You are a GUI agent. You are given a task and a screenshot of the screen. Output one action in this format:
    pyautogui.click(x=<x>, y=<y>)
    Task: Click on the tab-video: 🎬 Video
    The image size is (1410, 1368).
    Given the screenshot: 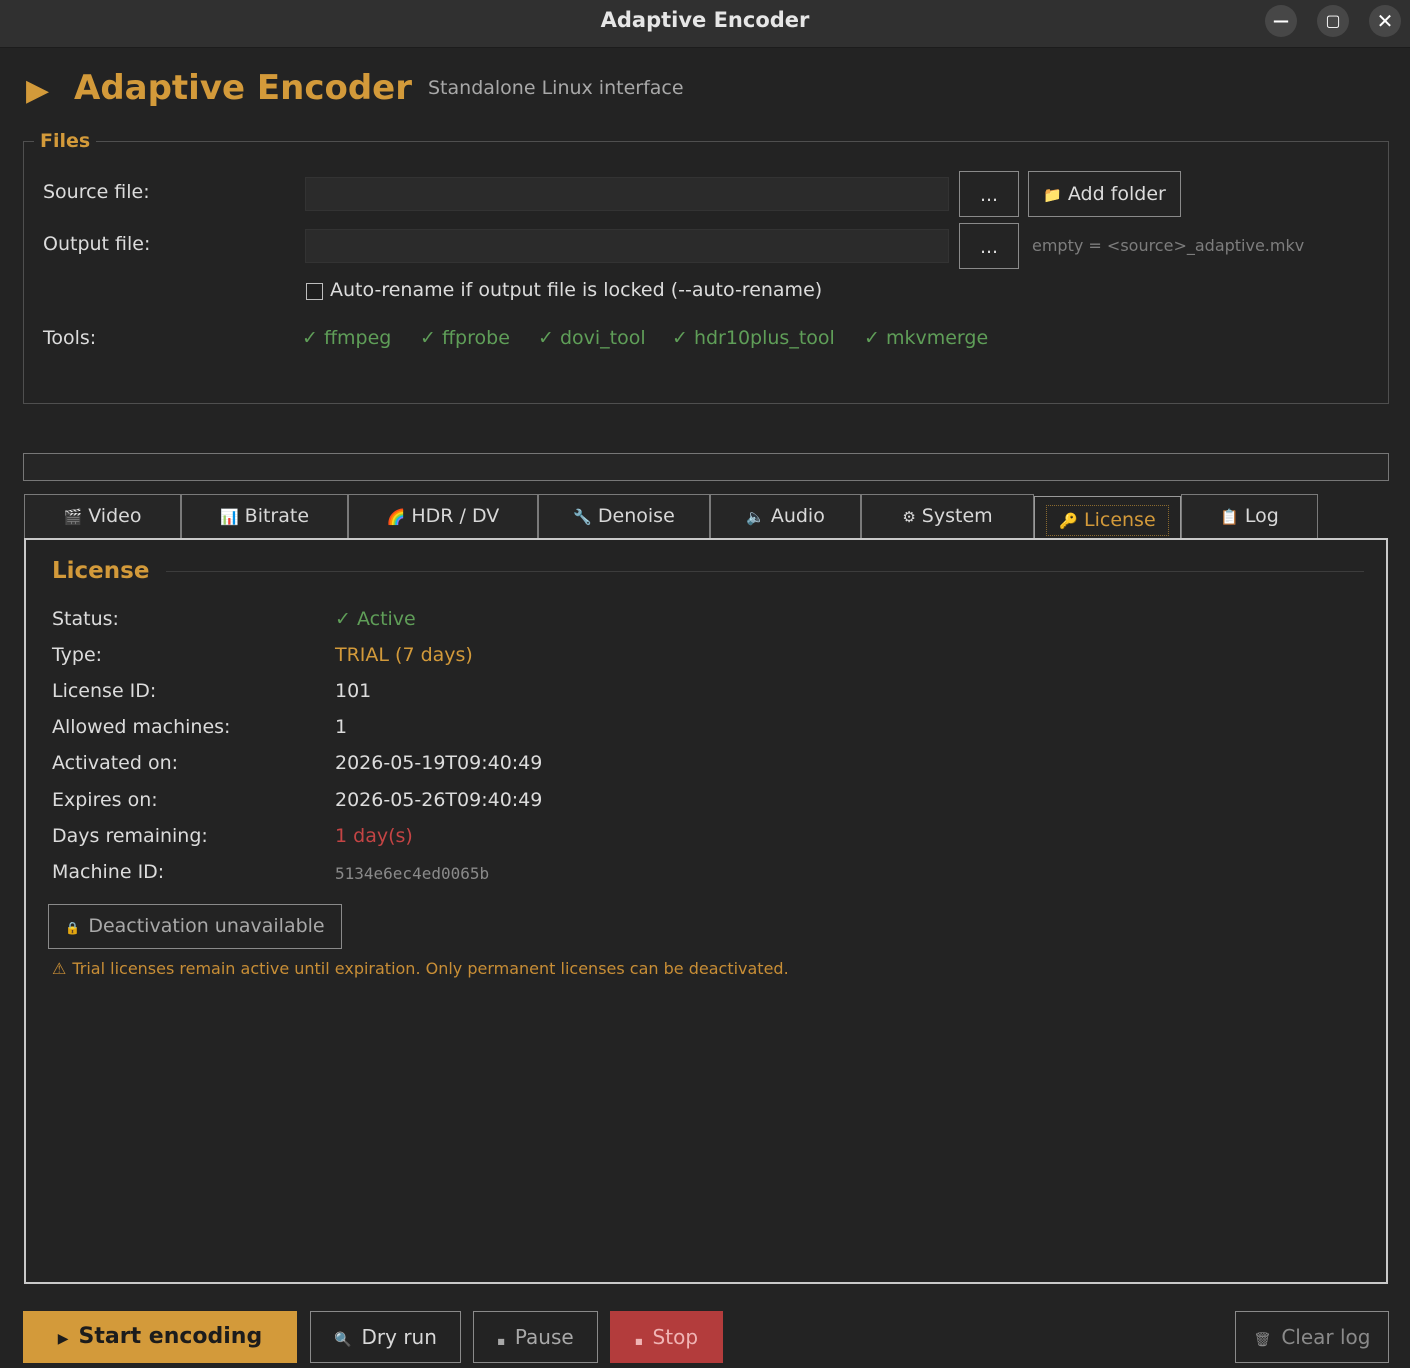 What is the action you would take?
    pyautogui.click(x=102, y=516)
    